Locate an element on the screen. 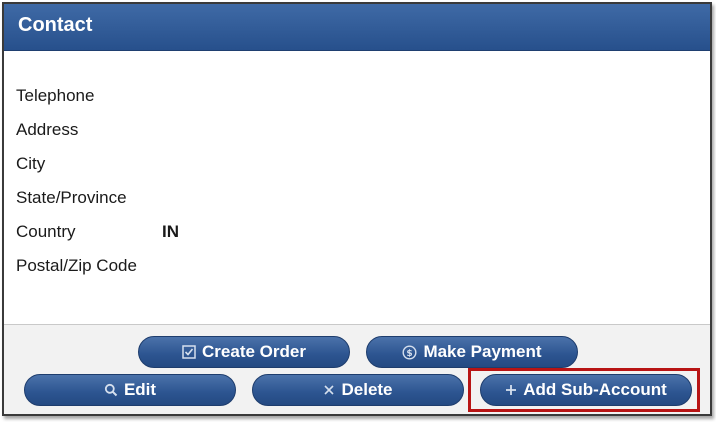  panel-header: Contact is located at coordinates (357, 27).